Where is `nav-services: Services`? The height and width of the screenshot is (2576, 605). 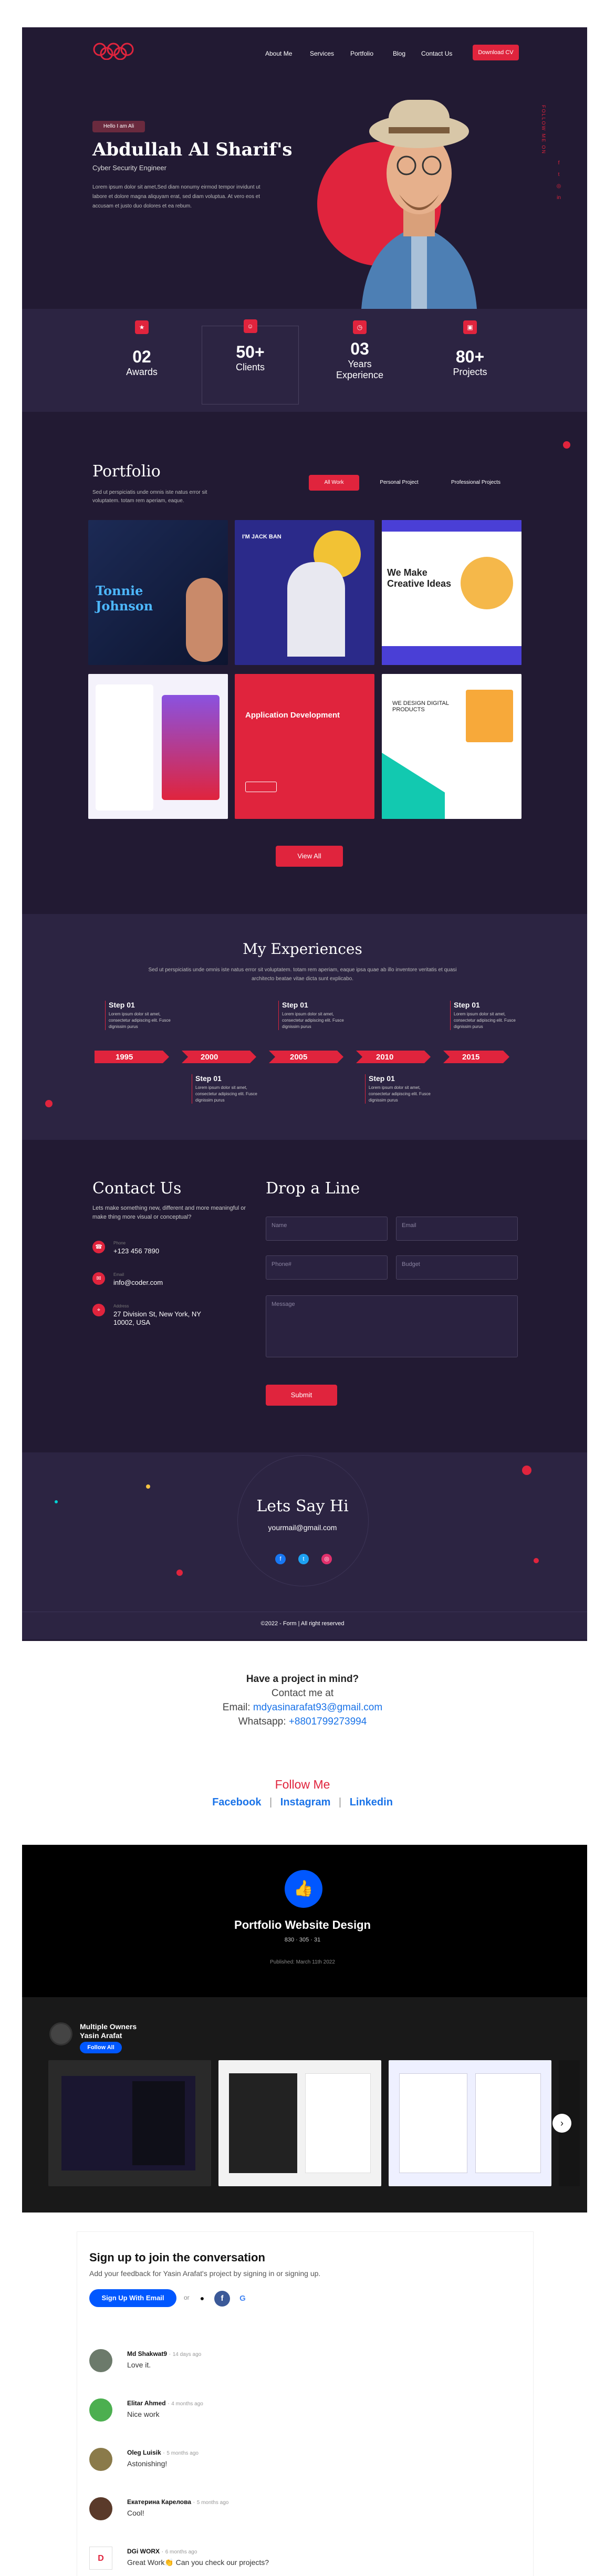 nav-services: Services is located at coordinates (322, 53).